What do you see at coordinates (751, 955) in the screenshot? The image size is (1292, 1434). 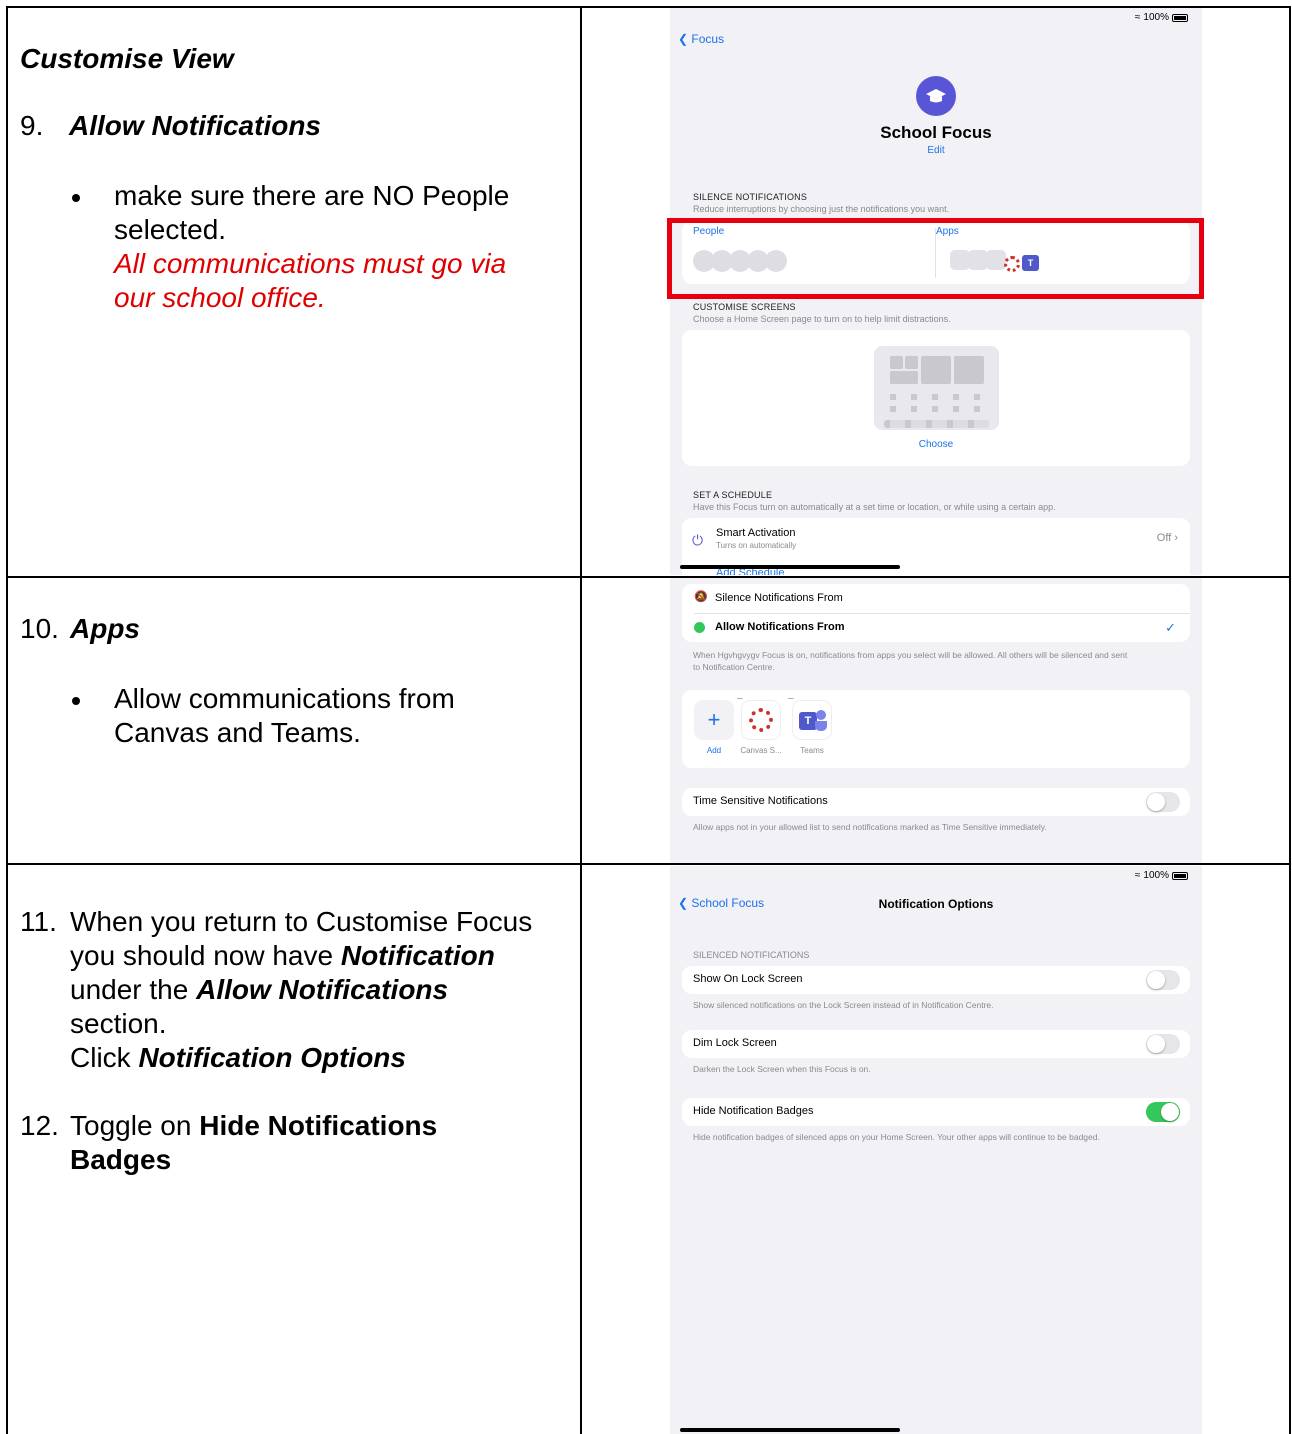 I see `silenced-header: SILENCED NOTIFICATIONS` at bounding box center [751, 955].